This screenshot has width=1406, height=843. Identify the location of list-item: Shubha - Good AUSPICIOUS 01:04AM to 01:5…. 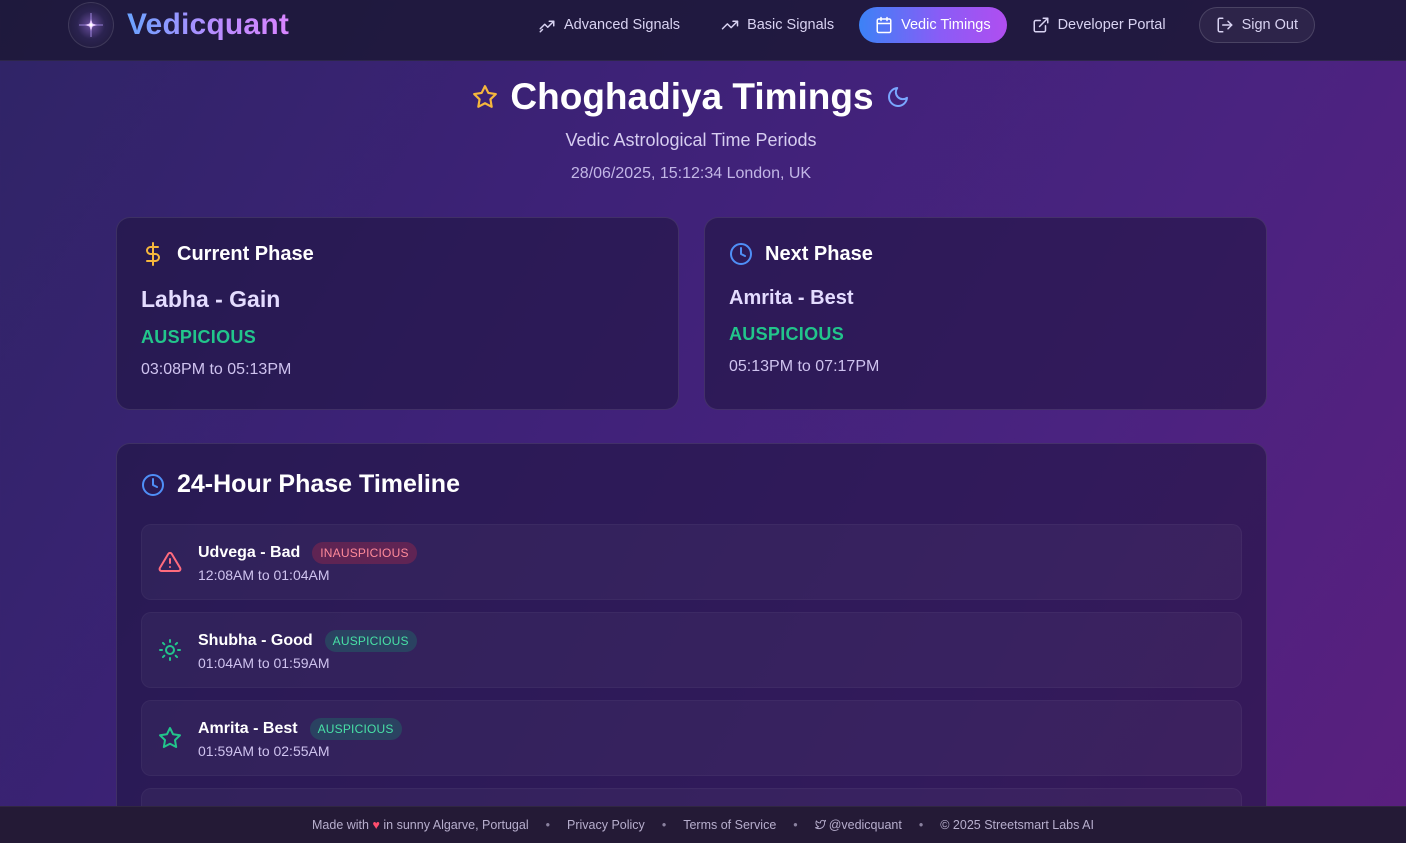
(691, 650).